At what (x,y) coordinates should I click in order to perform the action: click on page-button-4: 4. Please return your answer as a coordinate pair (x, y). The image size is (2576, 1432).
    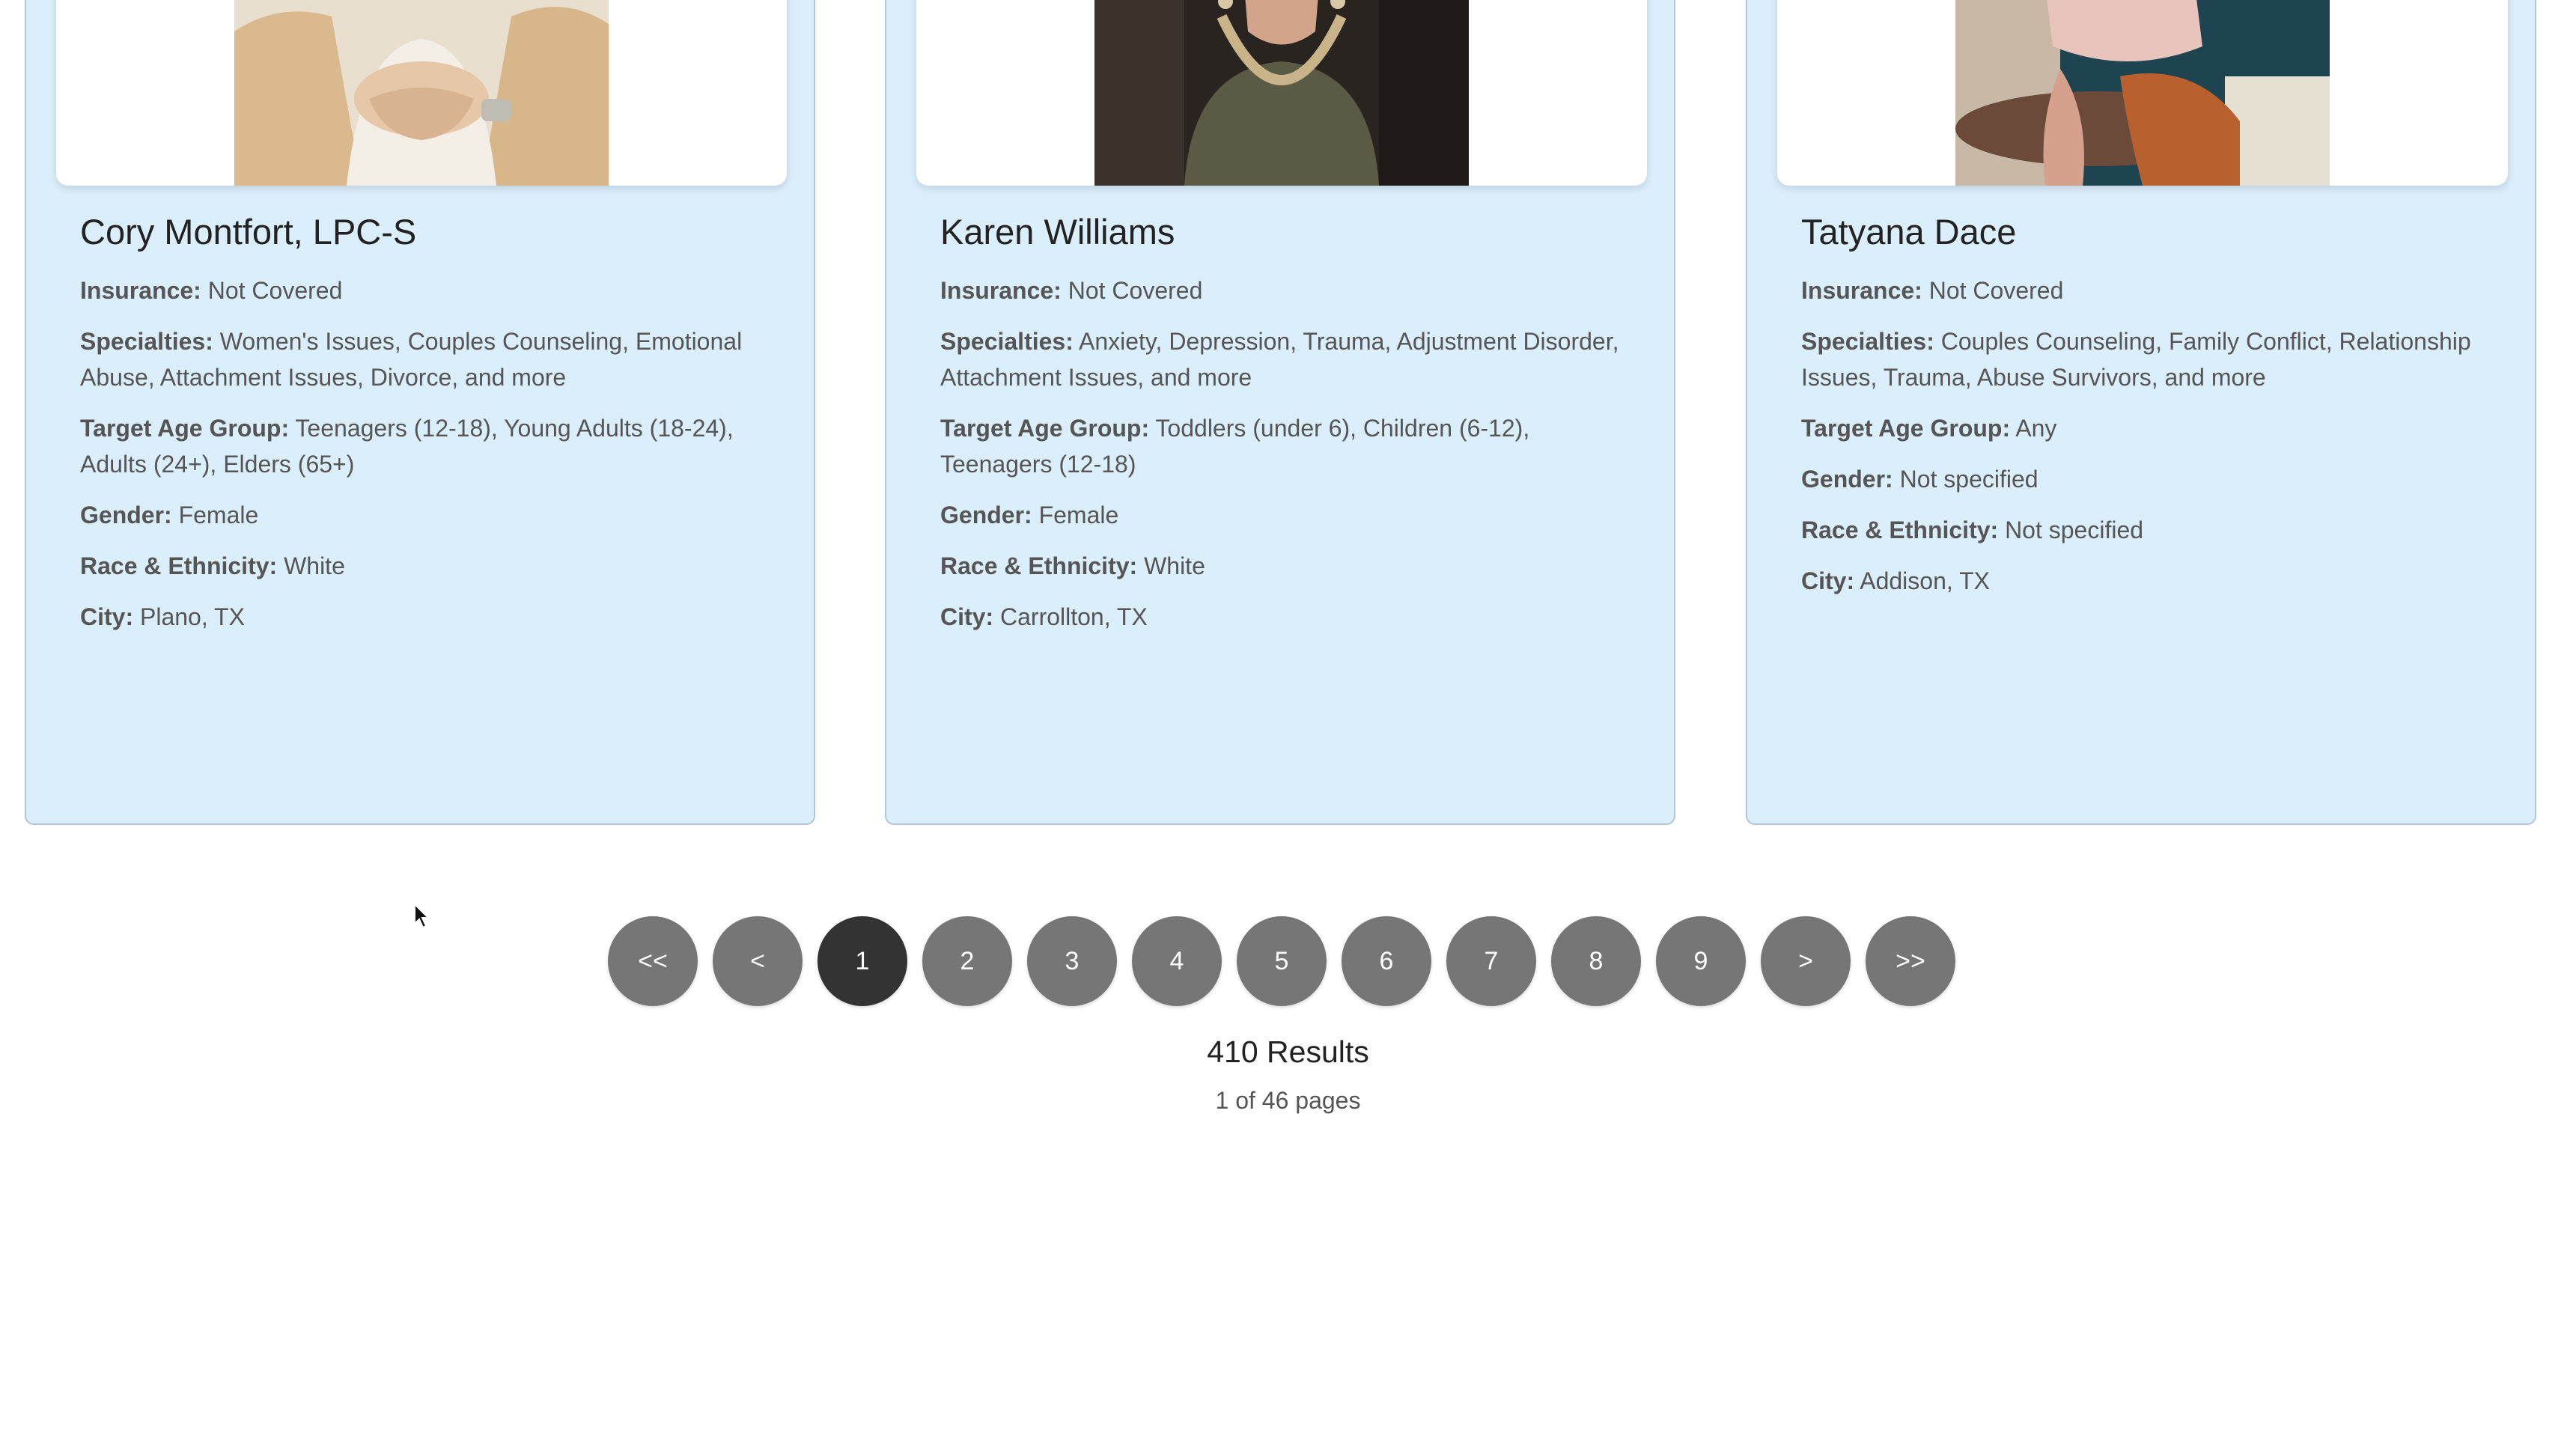
    Looking at the image, I should click on (1177, 961).